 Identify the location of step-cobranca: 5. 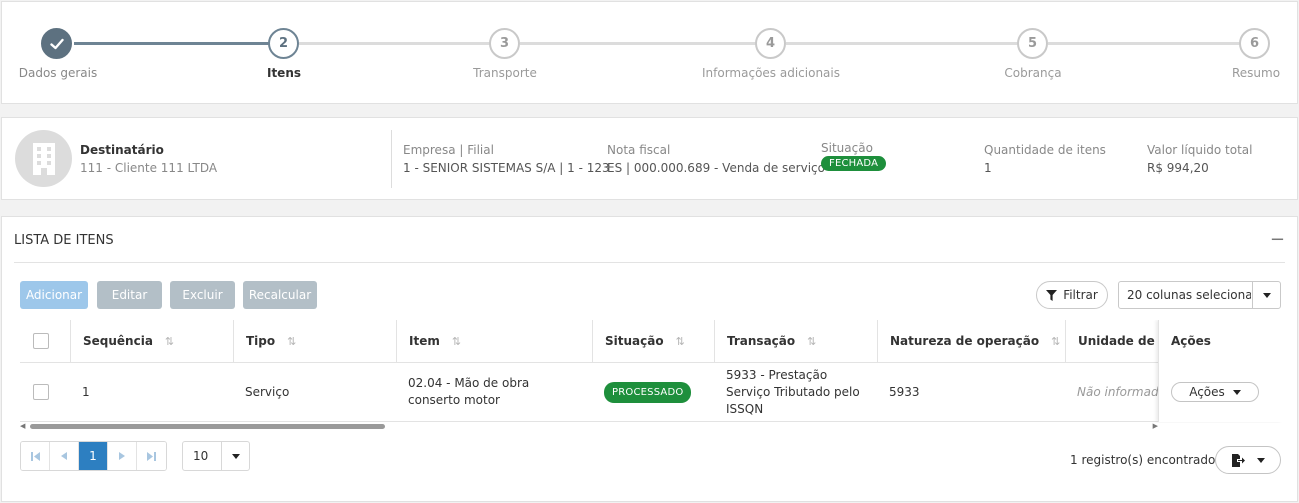
(1032, 43).